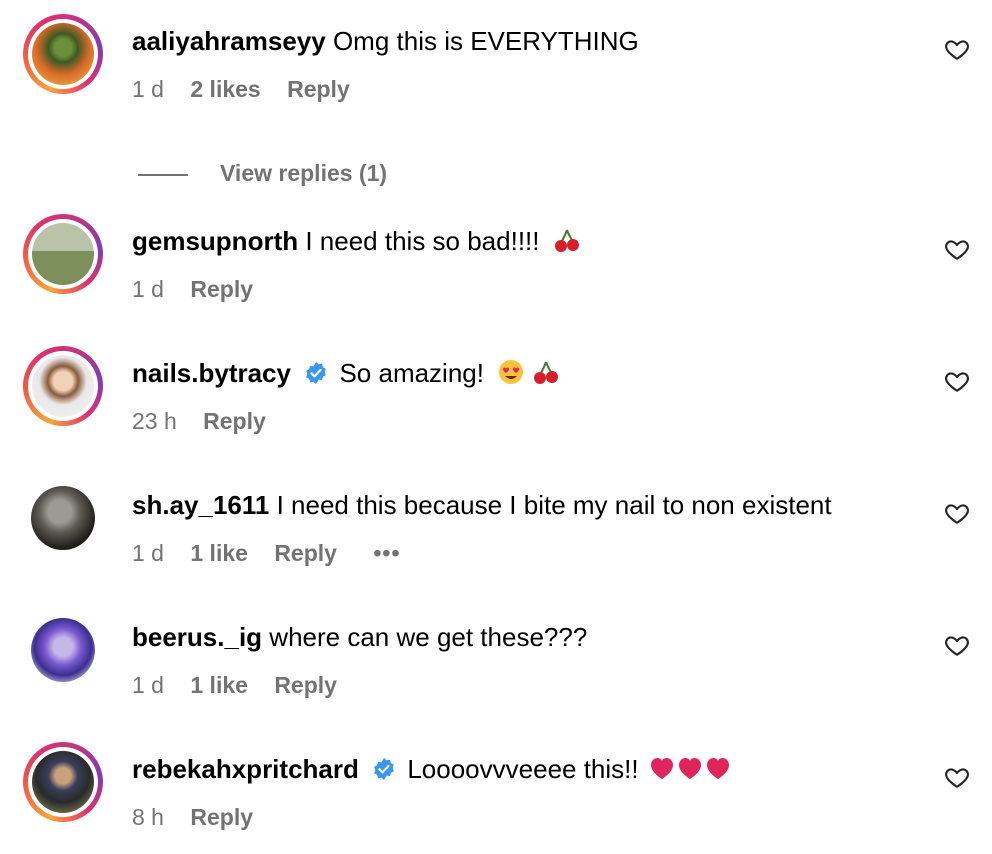 This screenshot has width=992, height=854. What do you see at coordinates (689, 768) in the screenshot?
I see `red-hearts-emoji-icon` at bounding box center [689, 768].